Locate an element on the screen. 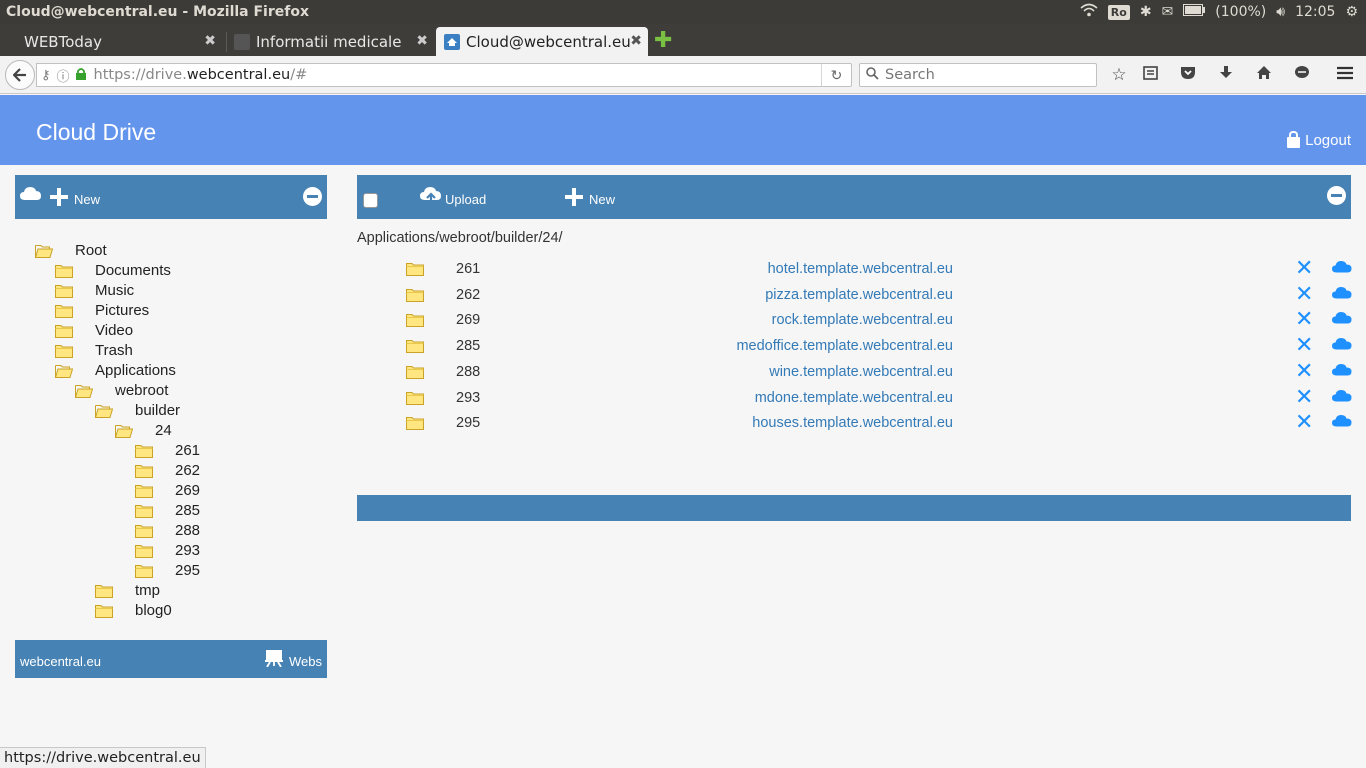 The image size is (1366, 768). tree-folder-label: Pictures is located at coordinates (122, 310).